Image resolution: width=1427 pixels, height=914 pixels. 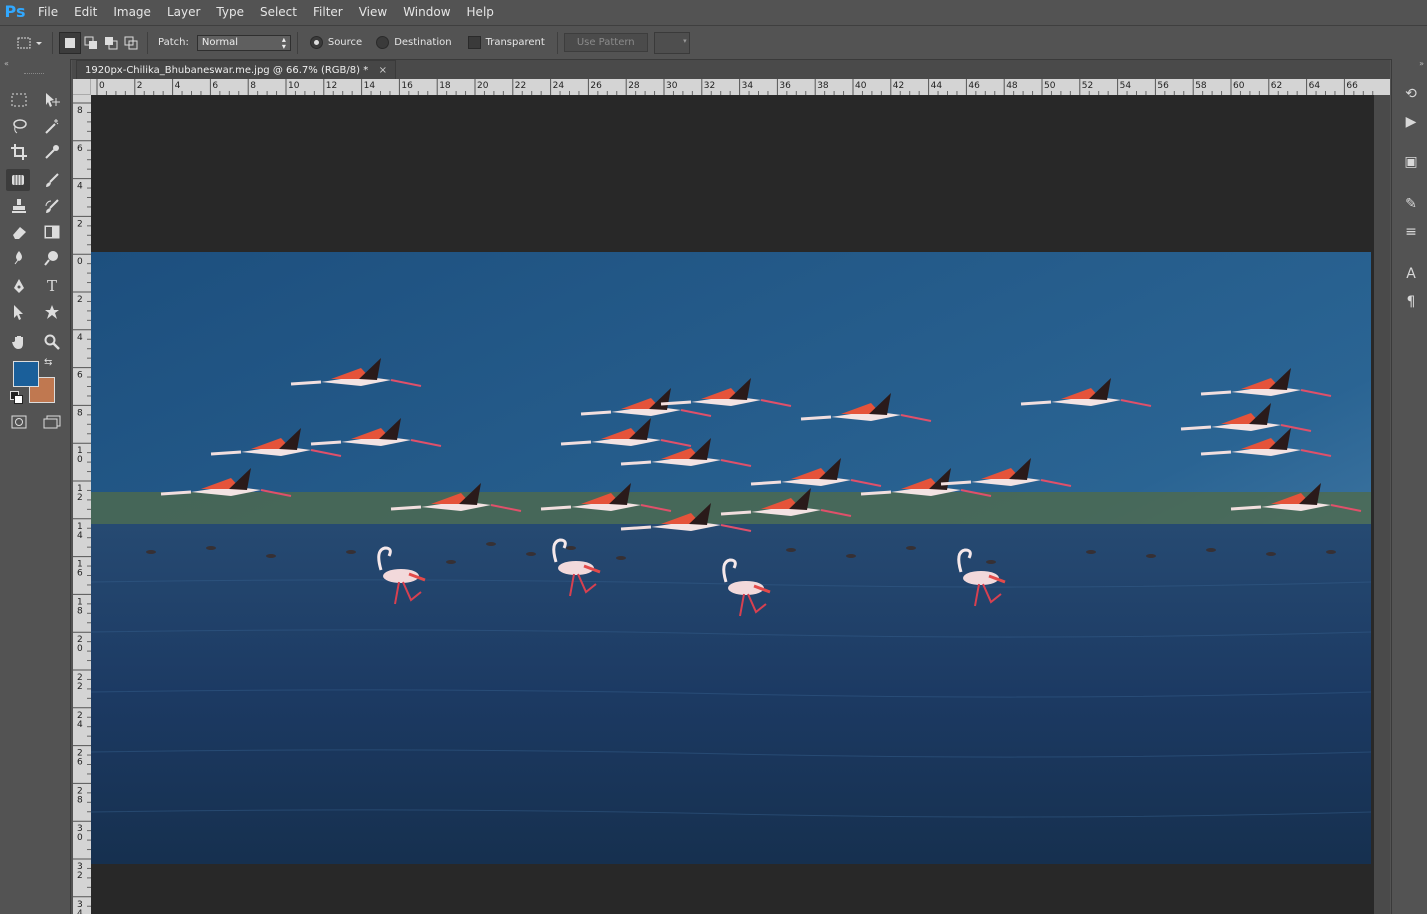 What do you see at coordinates (19, 342) in the screenshot?
I see `hand-tool` at bounding box center [19, 342].